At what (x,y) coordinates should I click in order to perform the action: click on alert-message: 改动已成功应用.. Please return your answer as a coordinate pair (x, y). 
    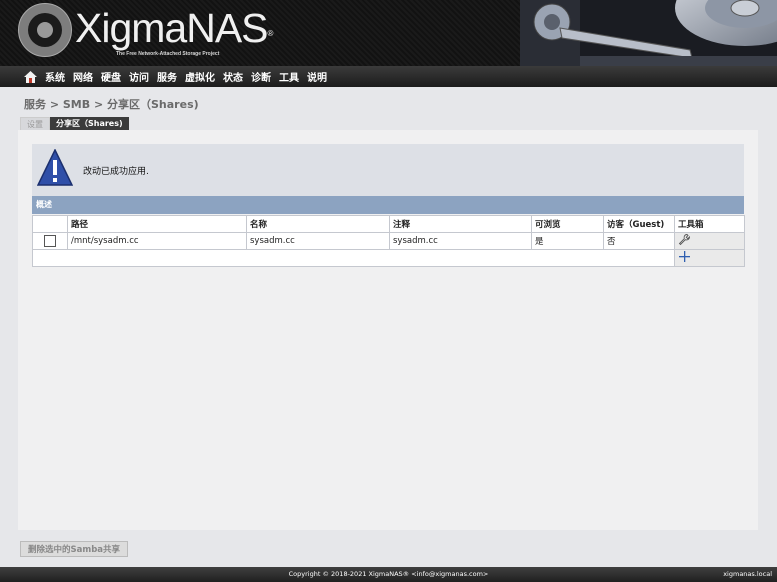
    Looking at the image, I should click on (116, 172).